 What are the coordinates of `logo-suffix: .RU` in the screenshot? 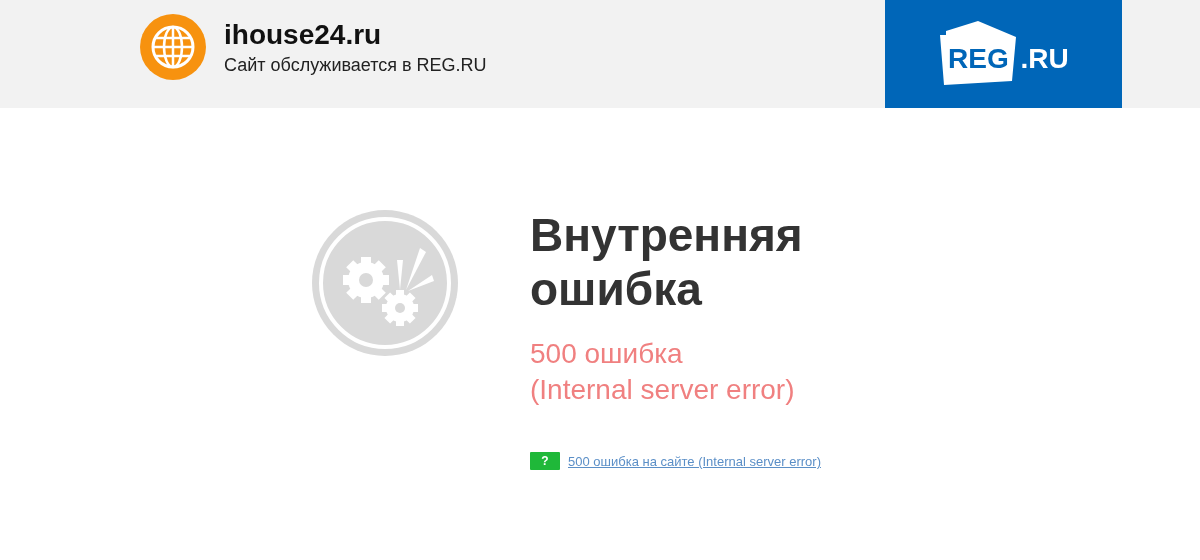 It's located at (1044, 59).